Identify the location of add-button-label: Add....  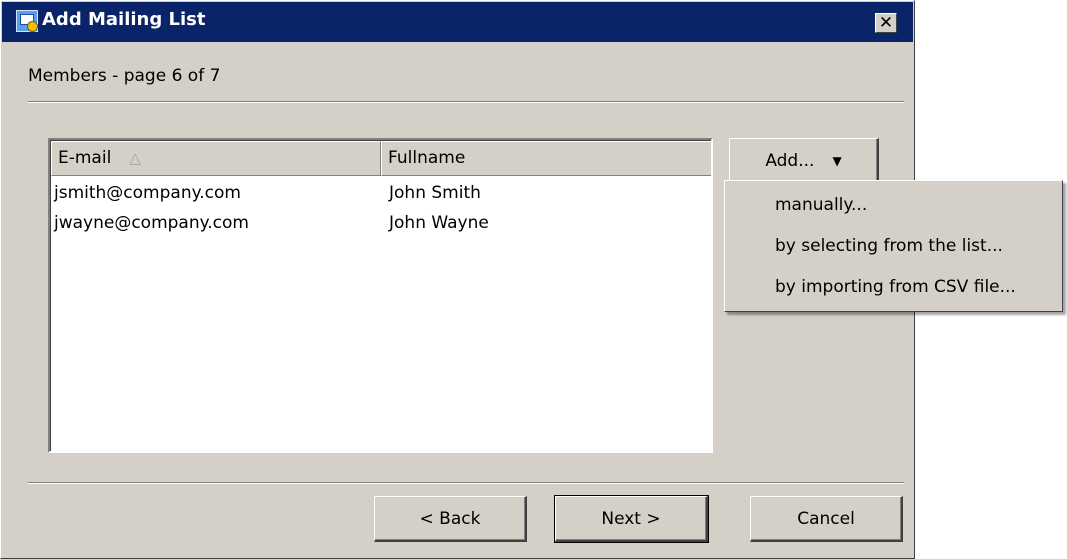
(790, 161).